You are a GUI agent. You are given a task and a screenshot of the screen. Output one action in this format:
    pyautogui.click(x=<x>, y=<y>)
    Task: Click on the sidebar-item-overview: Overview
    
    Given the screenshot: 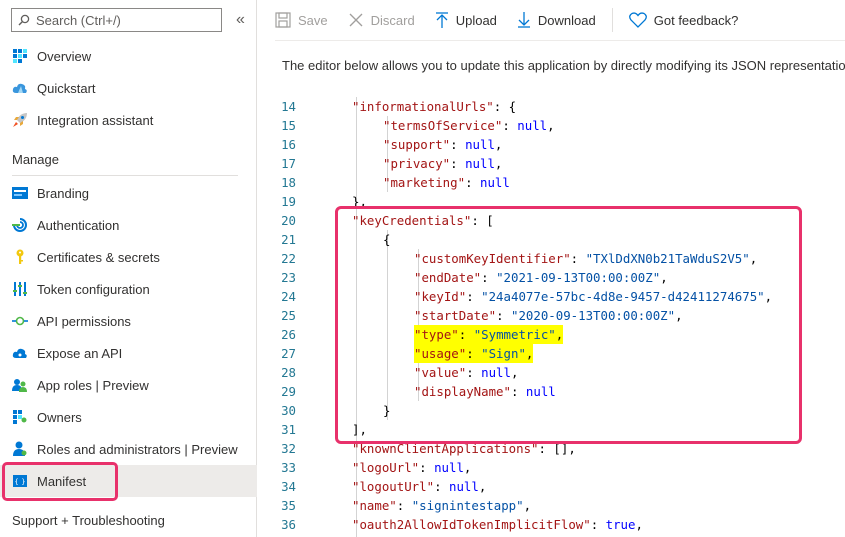 What is the action you would take?
    pyautogui.click(x=128, y=56)
    